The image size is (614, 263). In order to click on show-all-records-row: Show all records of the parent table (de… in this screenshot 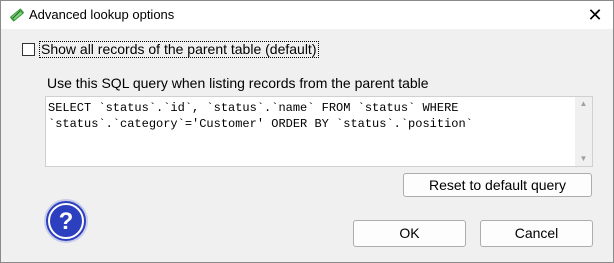, I will do `click(170, 49)`.